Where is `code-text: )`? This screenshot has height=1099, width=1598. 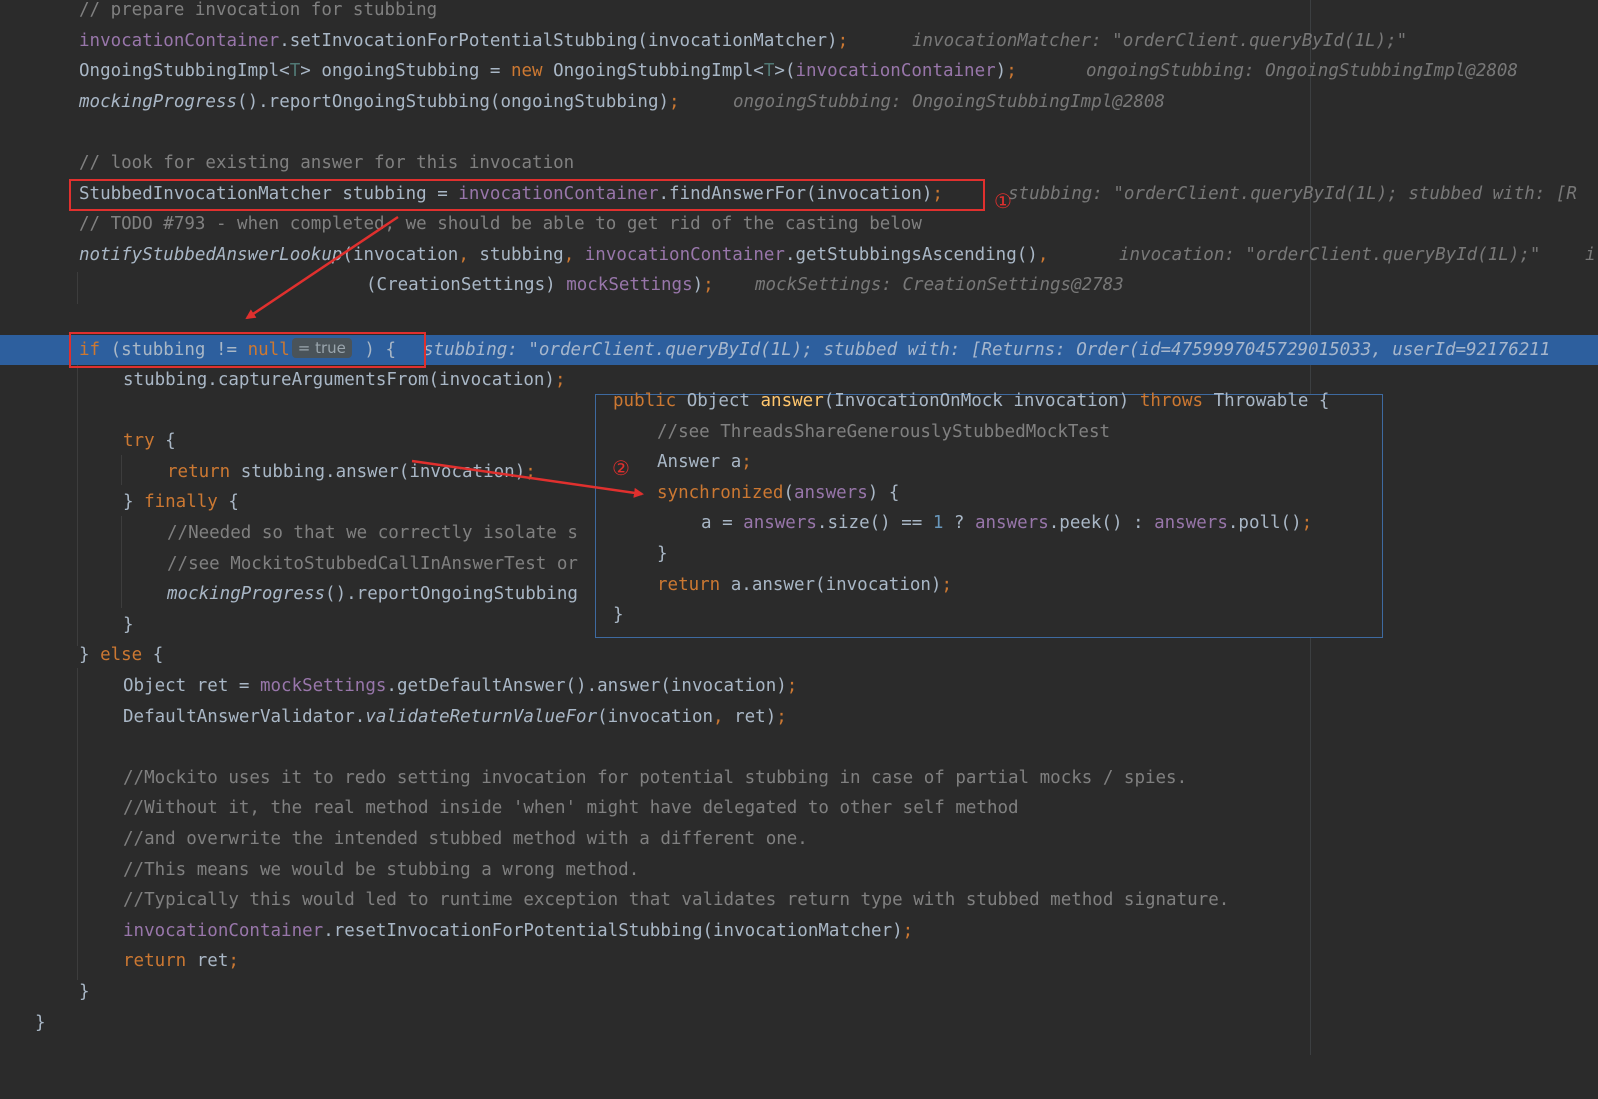
code-text: ) is located at coordinates (1001, 71).